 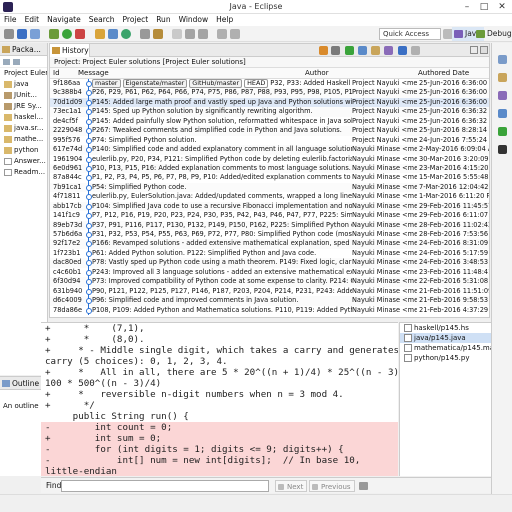 I want to click on find-previous-button: Previous, so click(x=332, y=486).